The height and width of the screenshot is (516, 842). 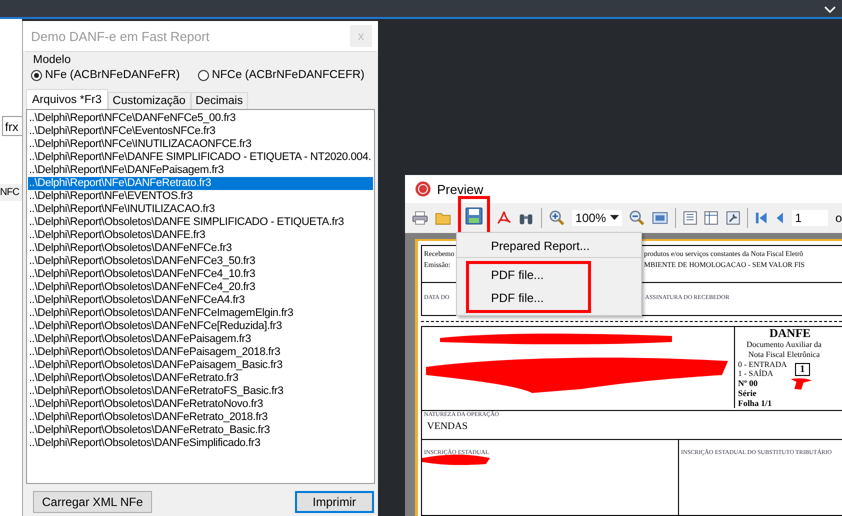 I want to click on zoom-in-icon, so click(x=557, y=218).